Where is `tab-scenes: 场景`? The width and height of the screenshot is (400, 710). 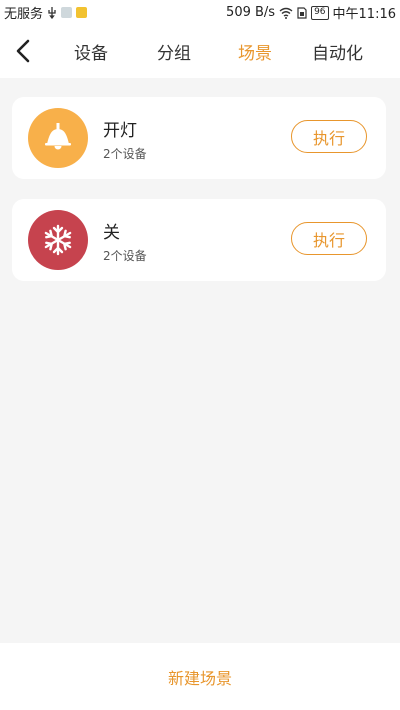
tab-scenes: 场景 is located at coordinates (255, 51).